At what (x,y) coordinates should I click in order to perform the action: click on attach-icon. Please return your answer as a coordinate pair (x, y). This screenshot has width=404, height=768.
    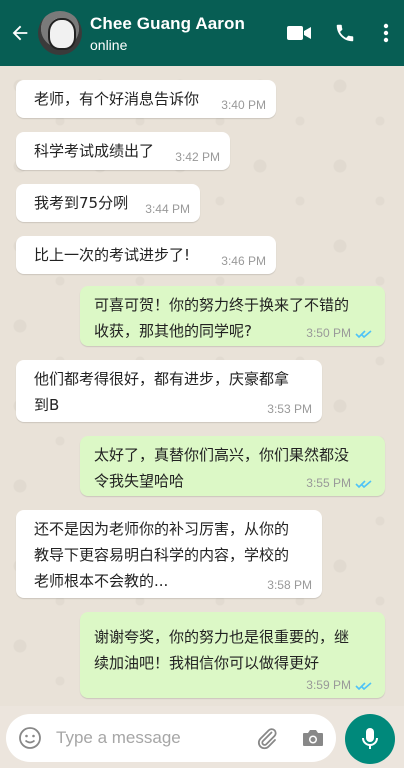
    Looking at the image, I should click on (267, 739).